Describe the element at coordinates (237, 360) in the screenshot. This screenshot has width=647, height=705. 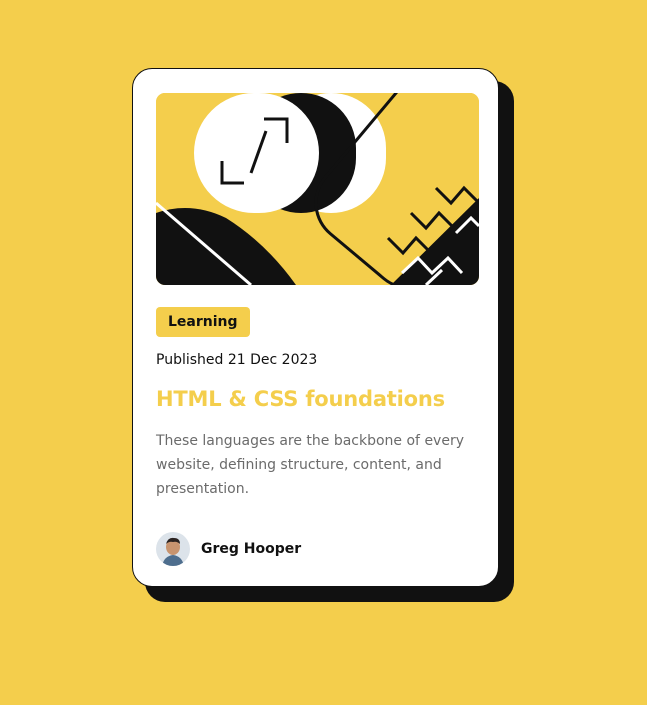
I see `published-date: Published 21 Dec 2023` at that location.